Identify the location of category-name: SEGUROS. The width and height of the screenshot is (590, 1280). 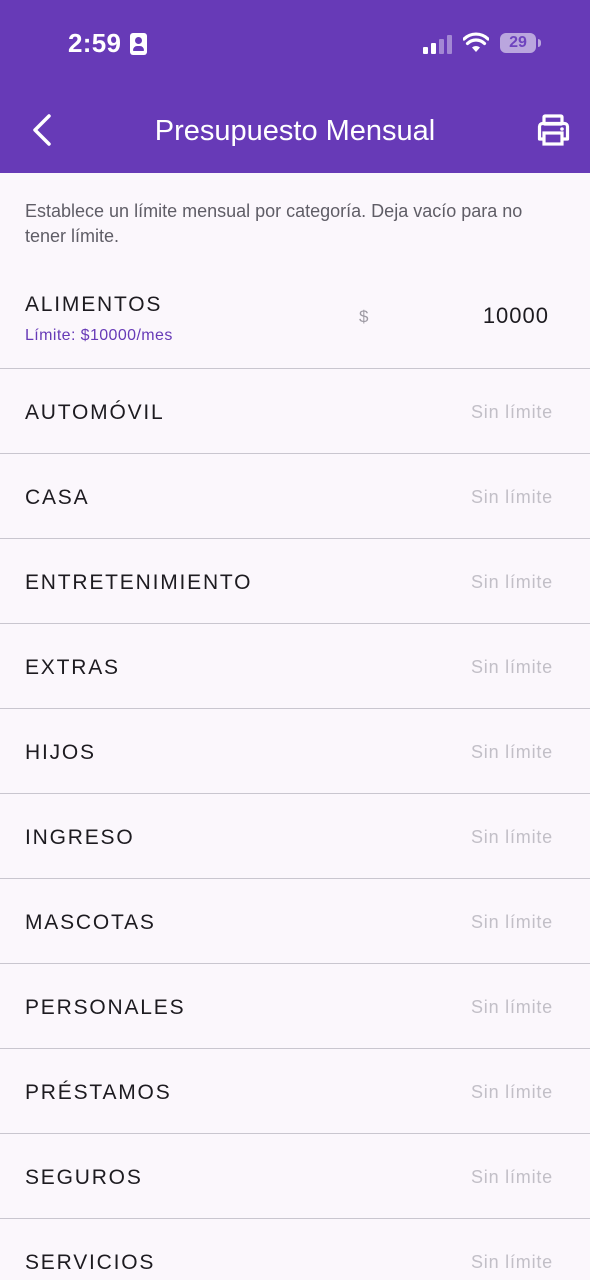
(84, 1177).